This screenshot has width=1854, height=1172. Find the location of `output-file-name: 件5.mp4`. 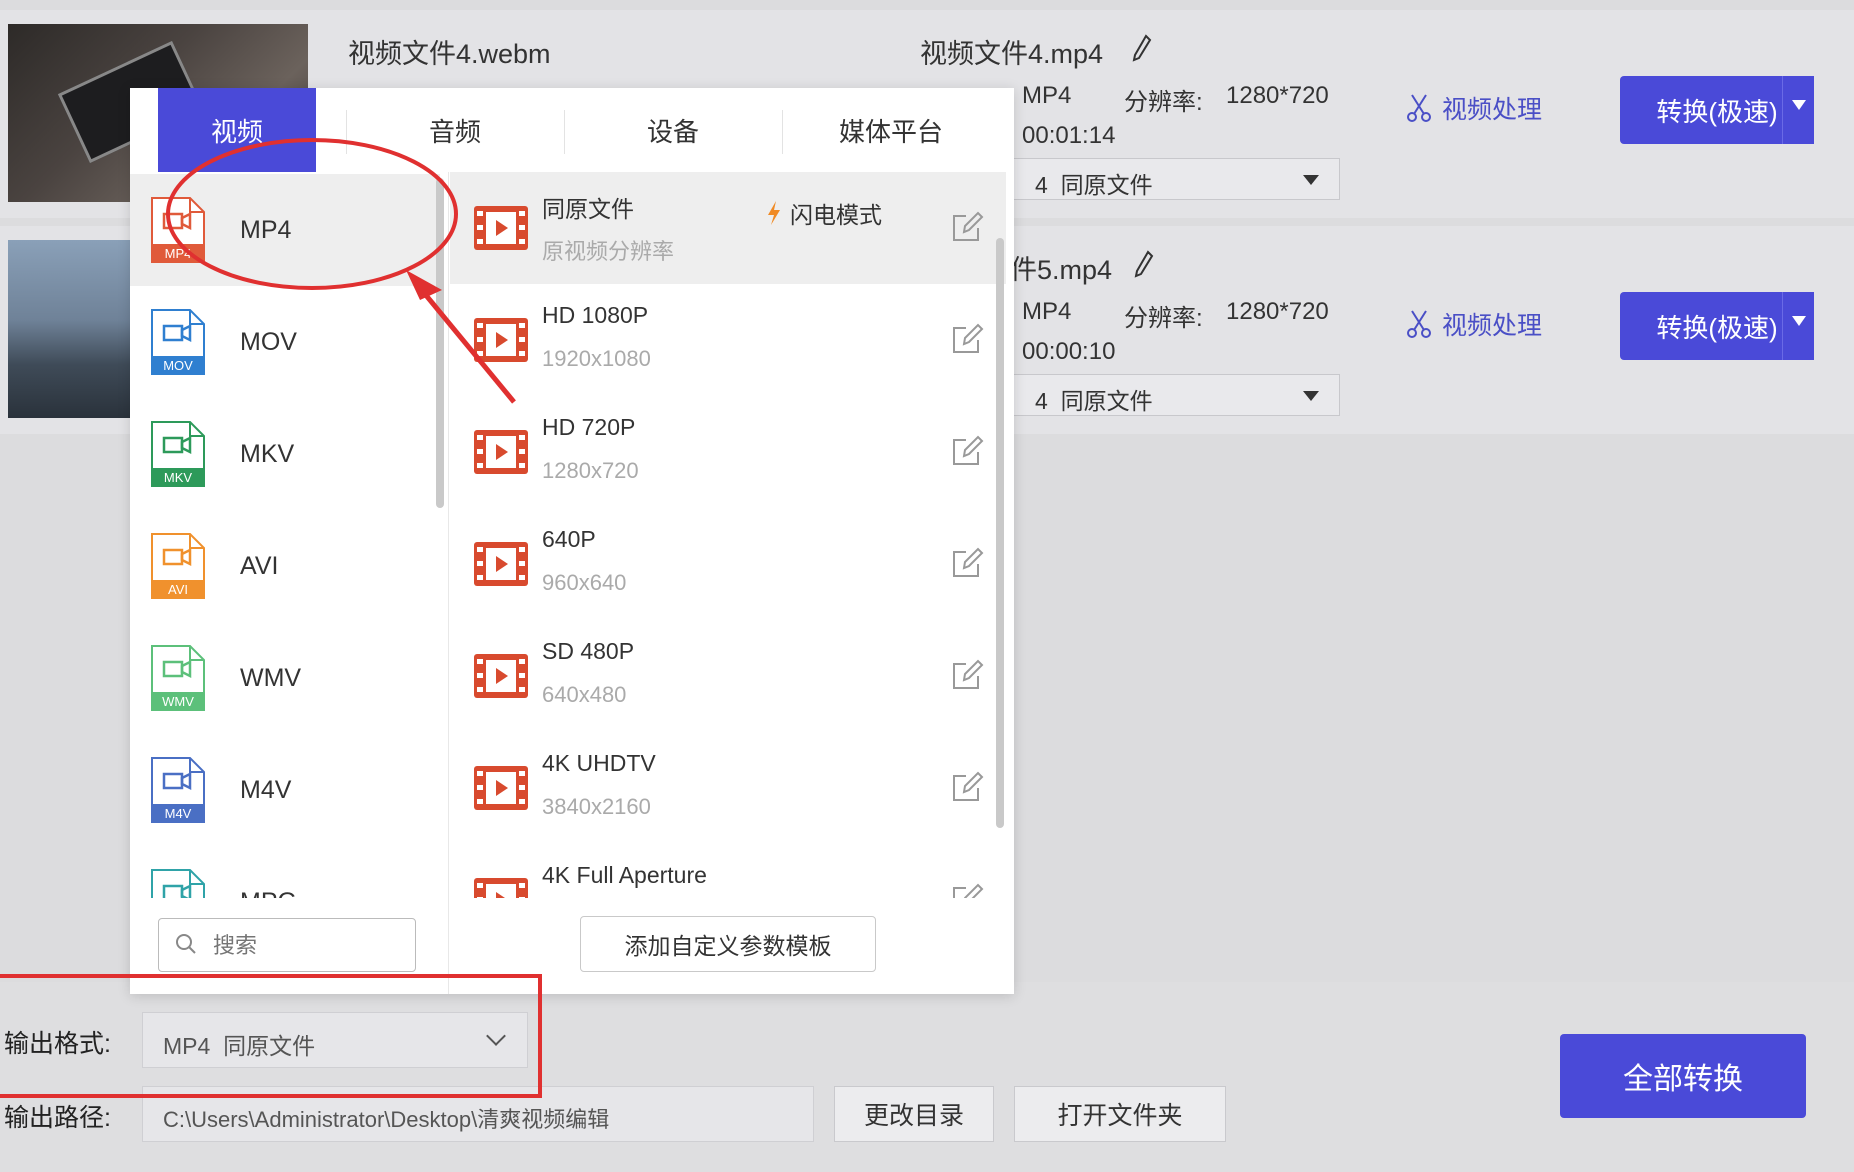

output-file-name: 件5.mp4 is located at coordinates (1061, 270).